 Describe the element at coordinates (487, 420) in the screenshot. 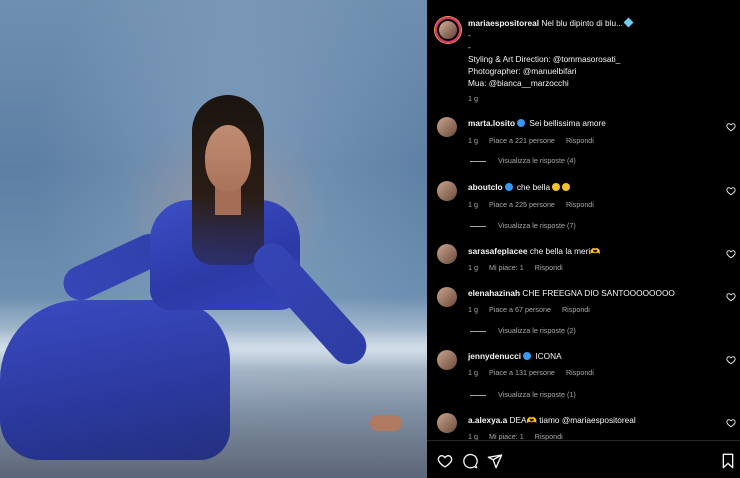

I see `commenter-username: a.alexya.a` at that location.